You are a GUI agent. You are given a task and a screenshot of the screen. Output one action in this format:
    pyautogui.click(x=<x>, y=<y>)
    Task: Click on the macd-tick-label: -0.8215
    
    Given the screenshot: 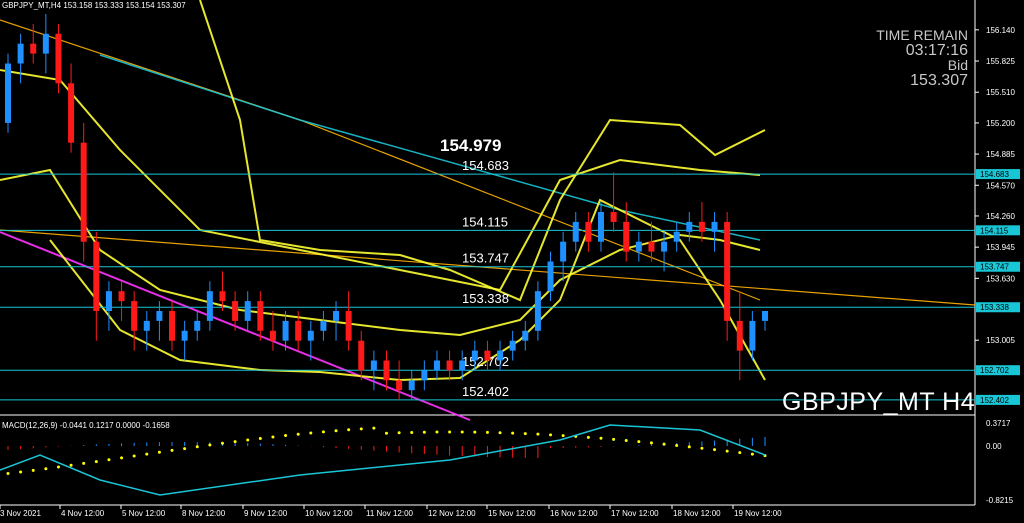 What is the action you would take?
    pyautogui.click(x=1000, y=500)
    